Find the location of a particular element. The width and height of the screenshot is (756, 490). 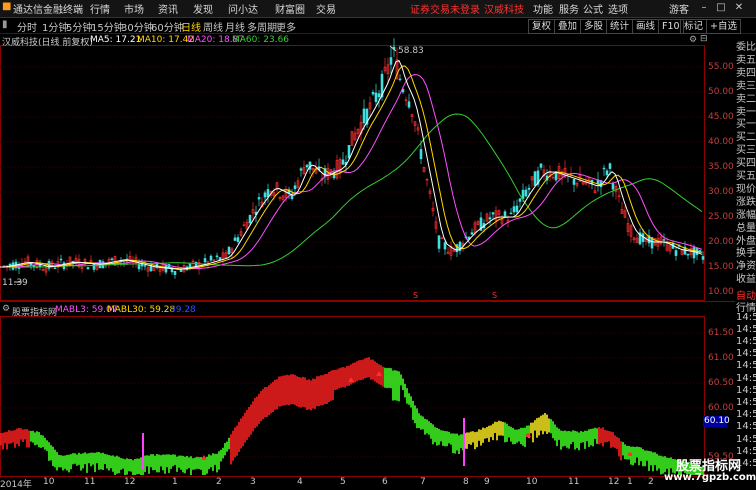

menu-caifuquan: 财富圈 is located at coordinates (290, 8).